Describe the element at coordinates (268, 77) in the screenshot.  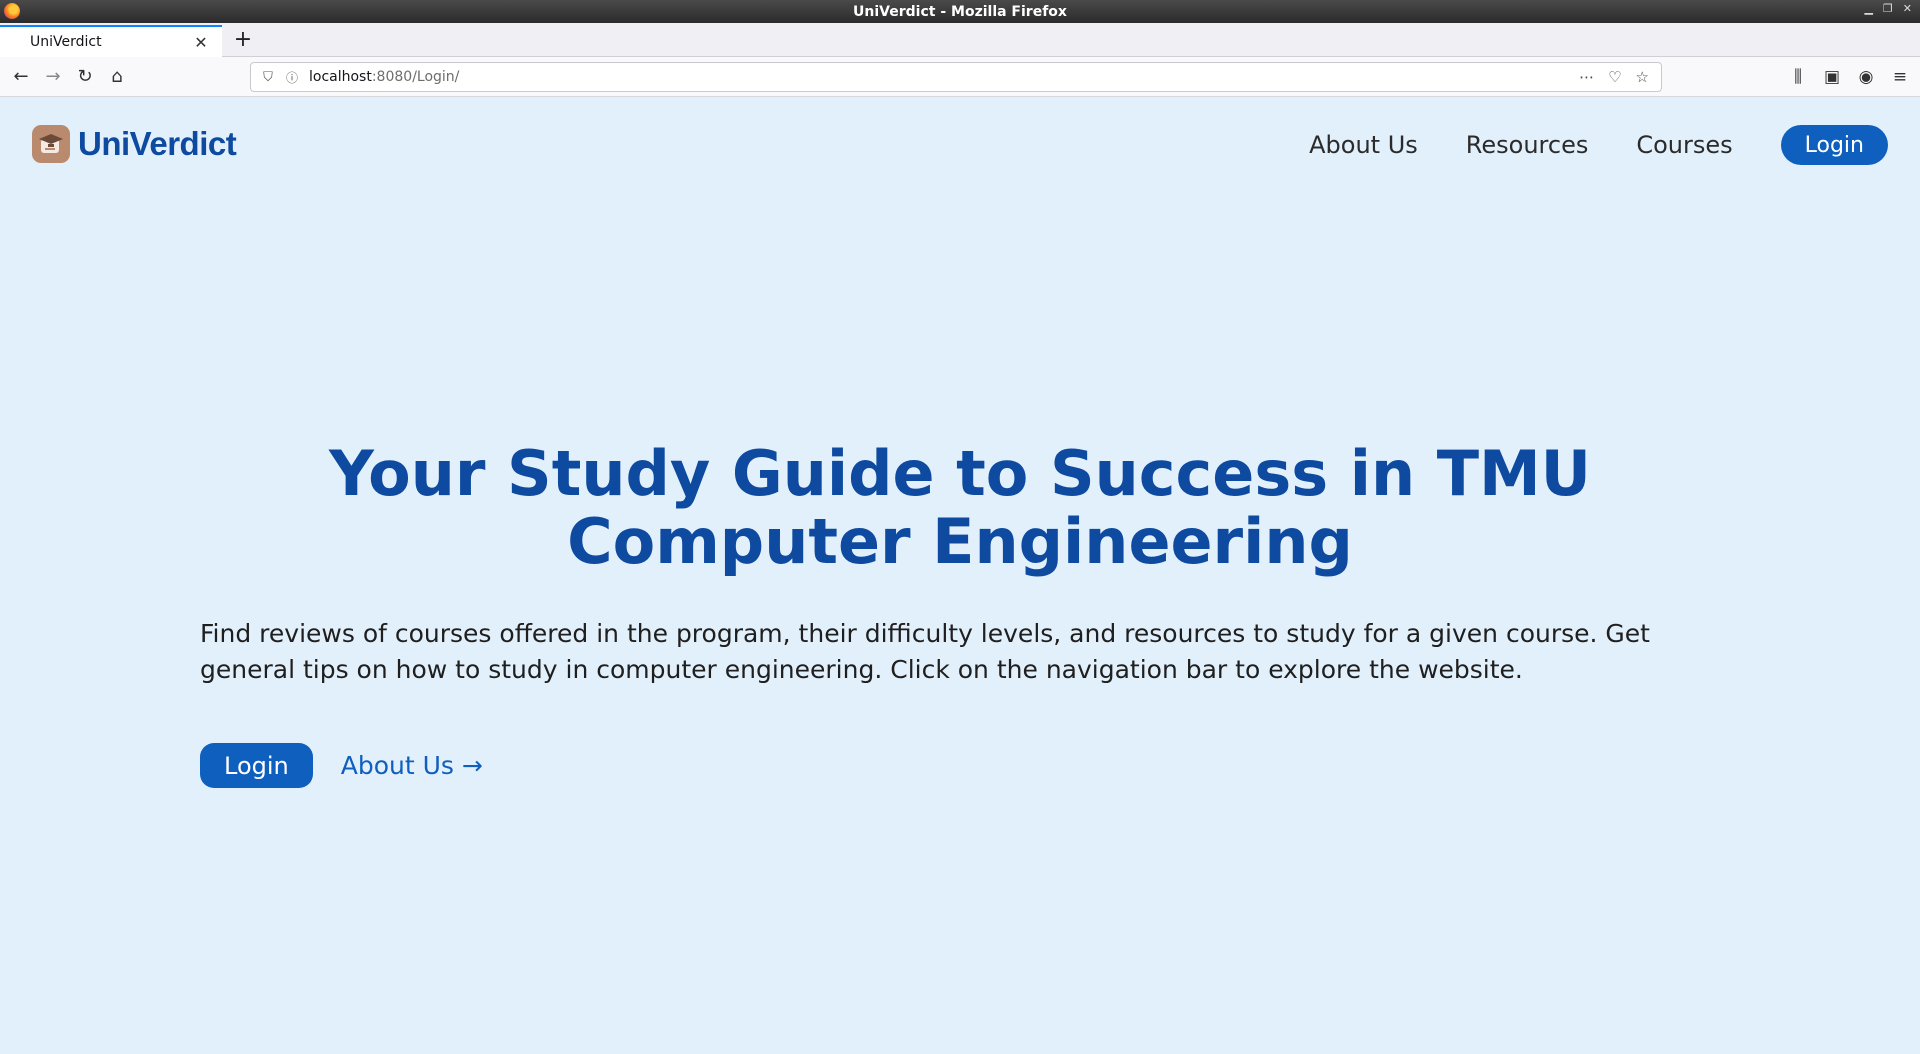
I see `tracking-shield-icon: ⛉` at that location.